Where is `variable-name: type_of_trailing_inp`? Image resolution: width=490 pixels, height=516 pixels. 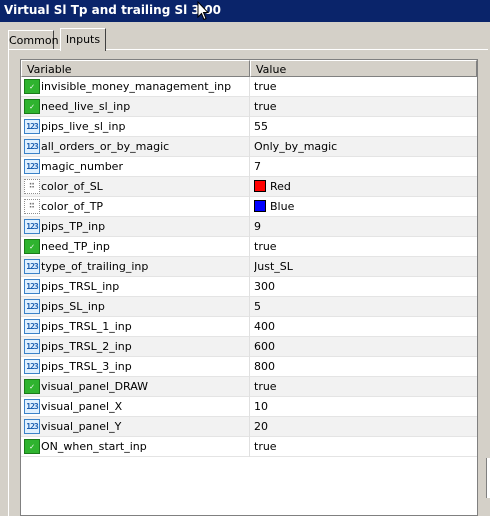 variable-name: type_of_trailing_inp is located at coordinates (95, 266).